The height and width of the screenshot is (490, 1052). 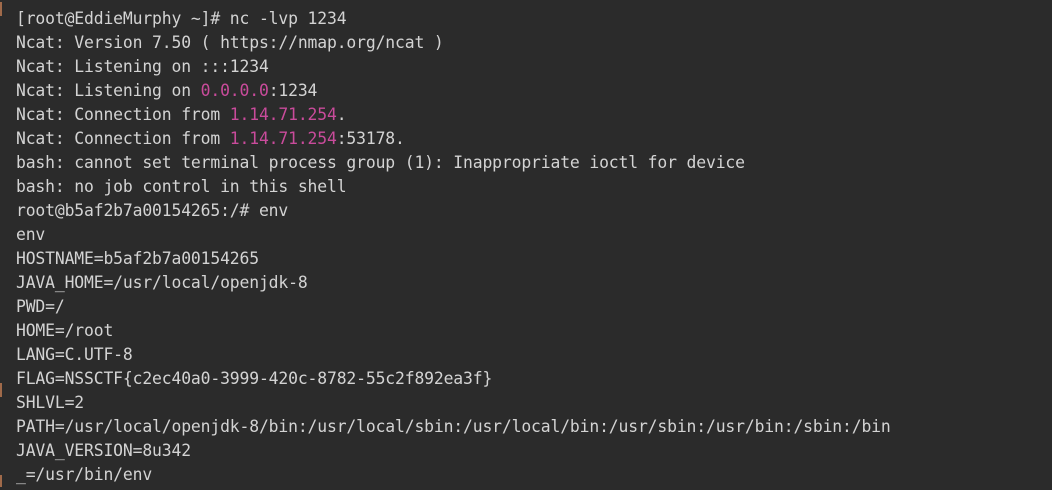 What do you see at coordinates (40, 306) in the screenshot?
I see `terminal-line-pwd: PWD=/` at bounding box center [40, 306].